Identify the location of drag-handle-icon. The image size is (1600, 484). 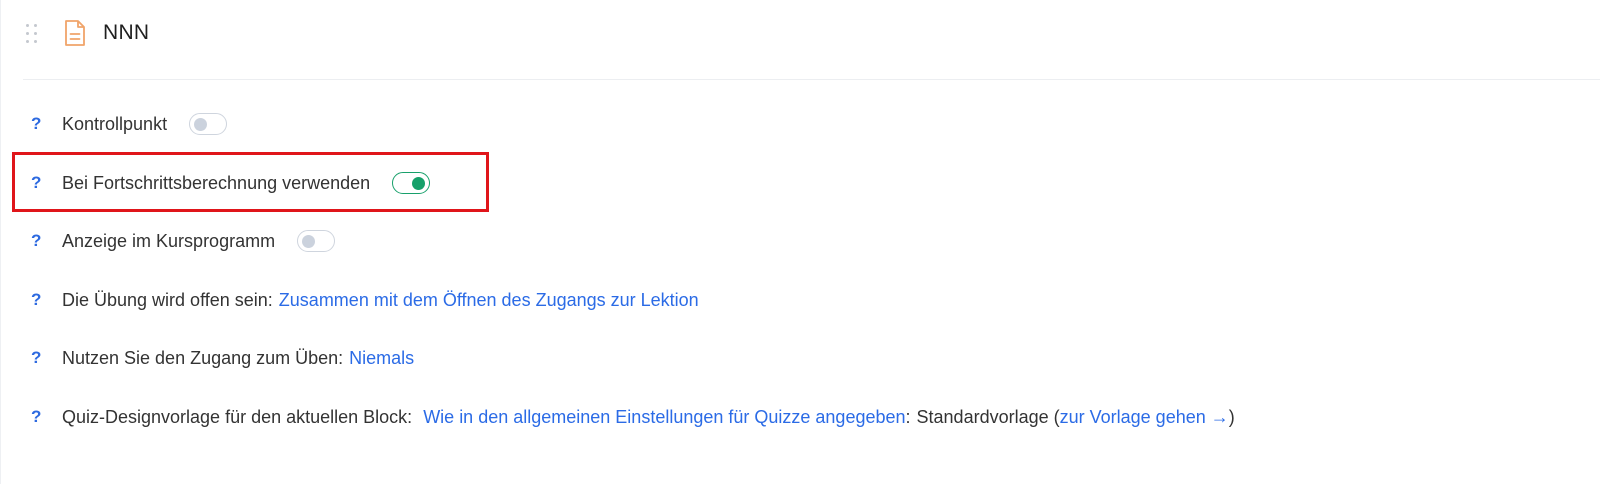
(31, 33).